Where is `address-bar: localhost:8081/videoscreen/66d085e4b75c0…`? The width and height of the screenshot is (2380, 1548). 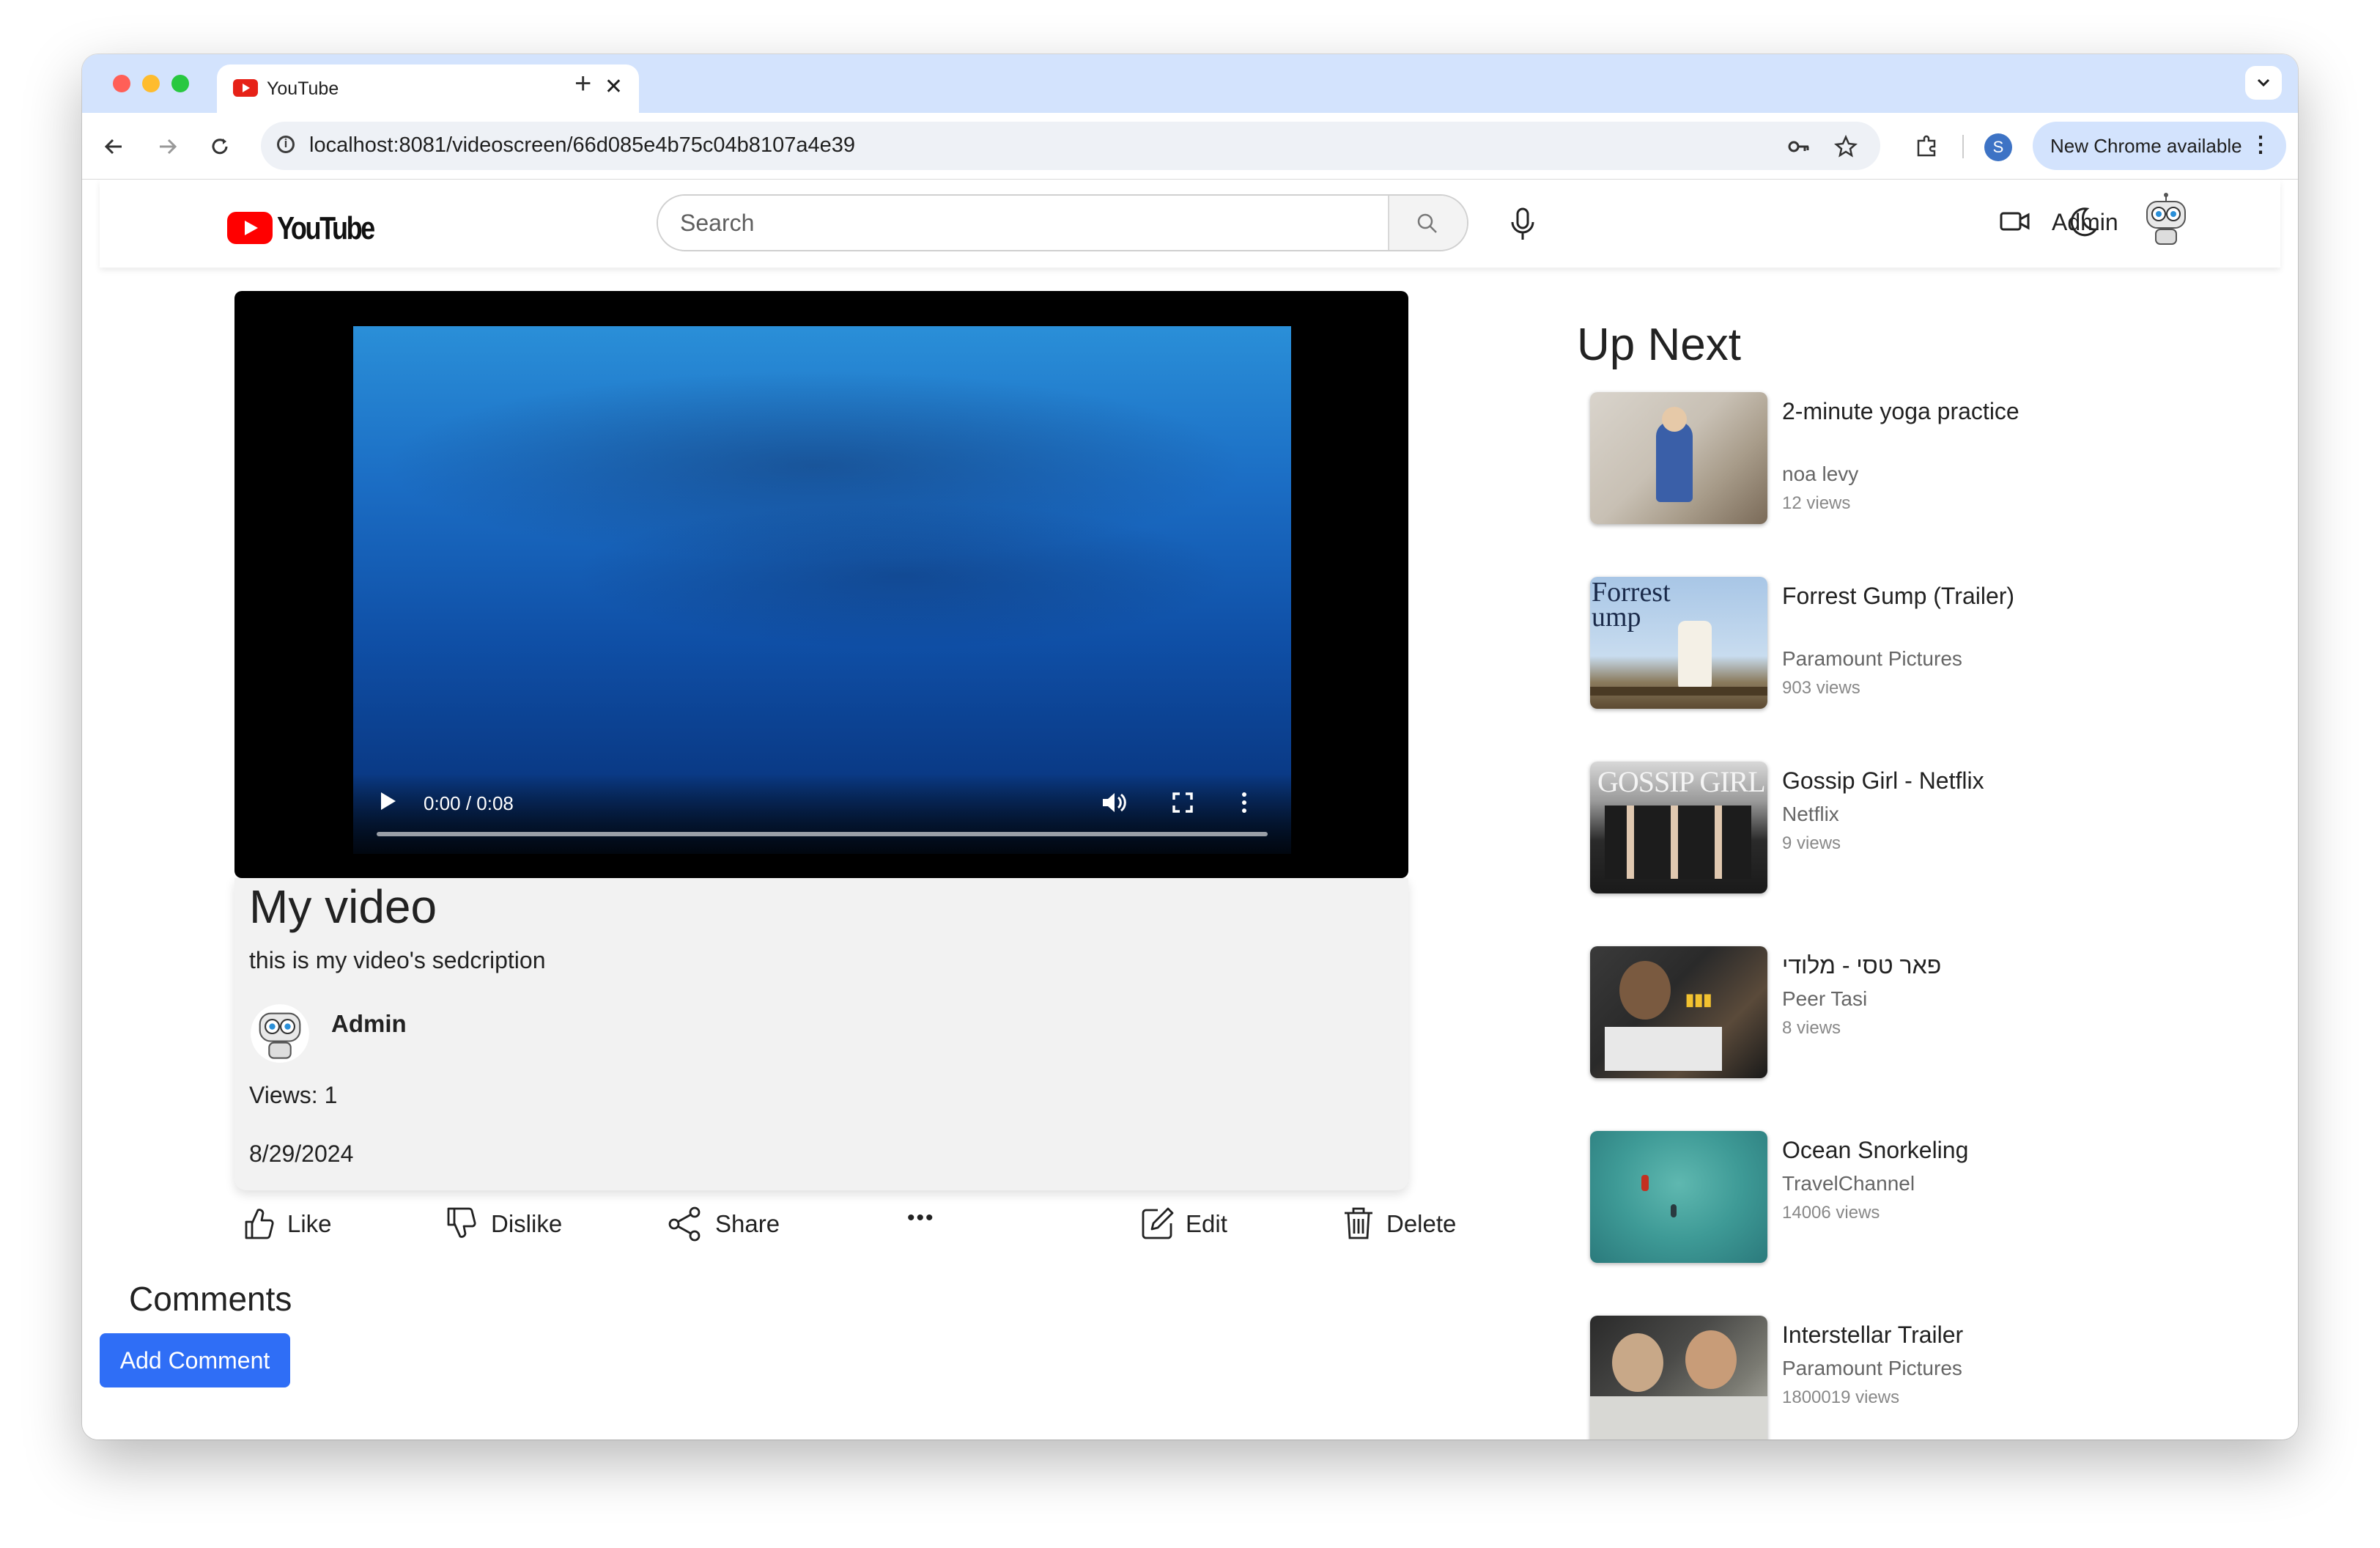
address-bar: localhost:8081/videoscreen/66d085e4b75c0… is located at coordinates (1070, 146).